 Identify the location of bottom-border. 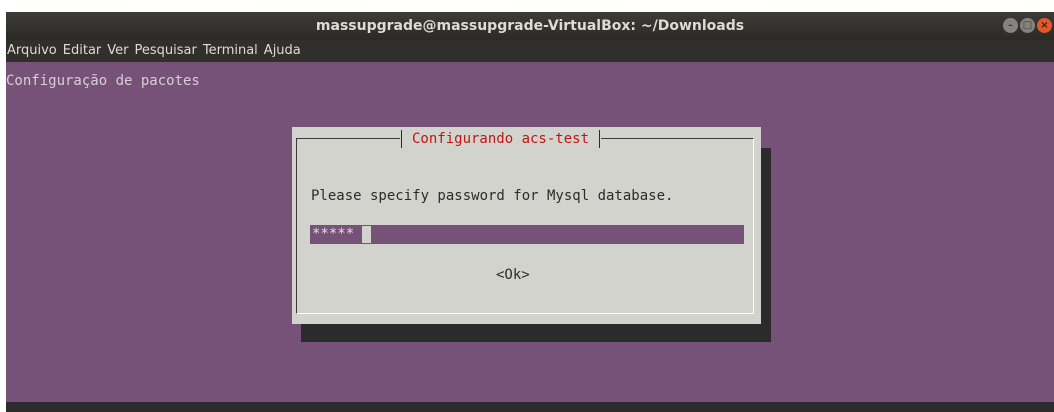
(530, 407).